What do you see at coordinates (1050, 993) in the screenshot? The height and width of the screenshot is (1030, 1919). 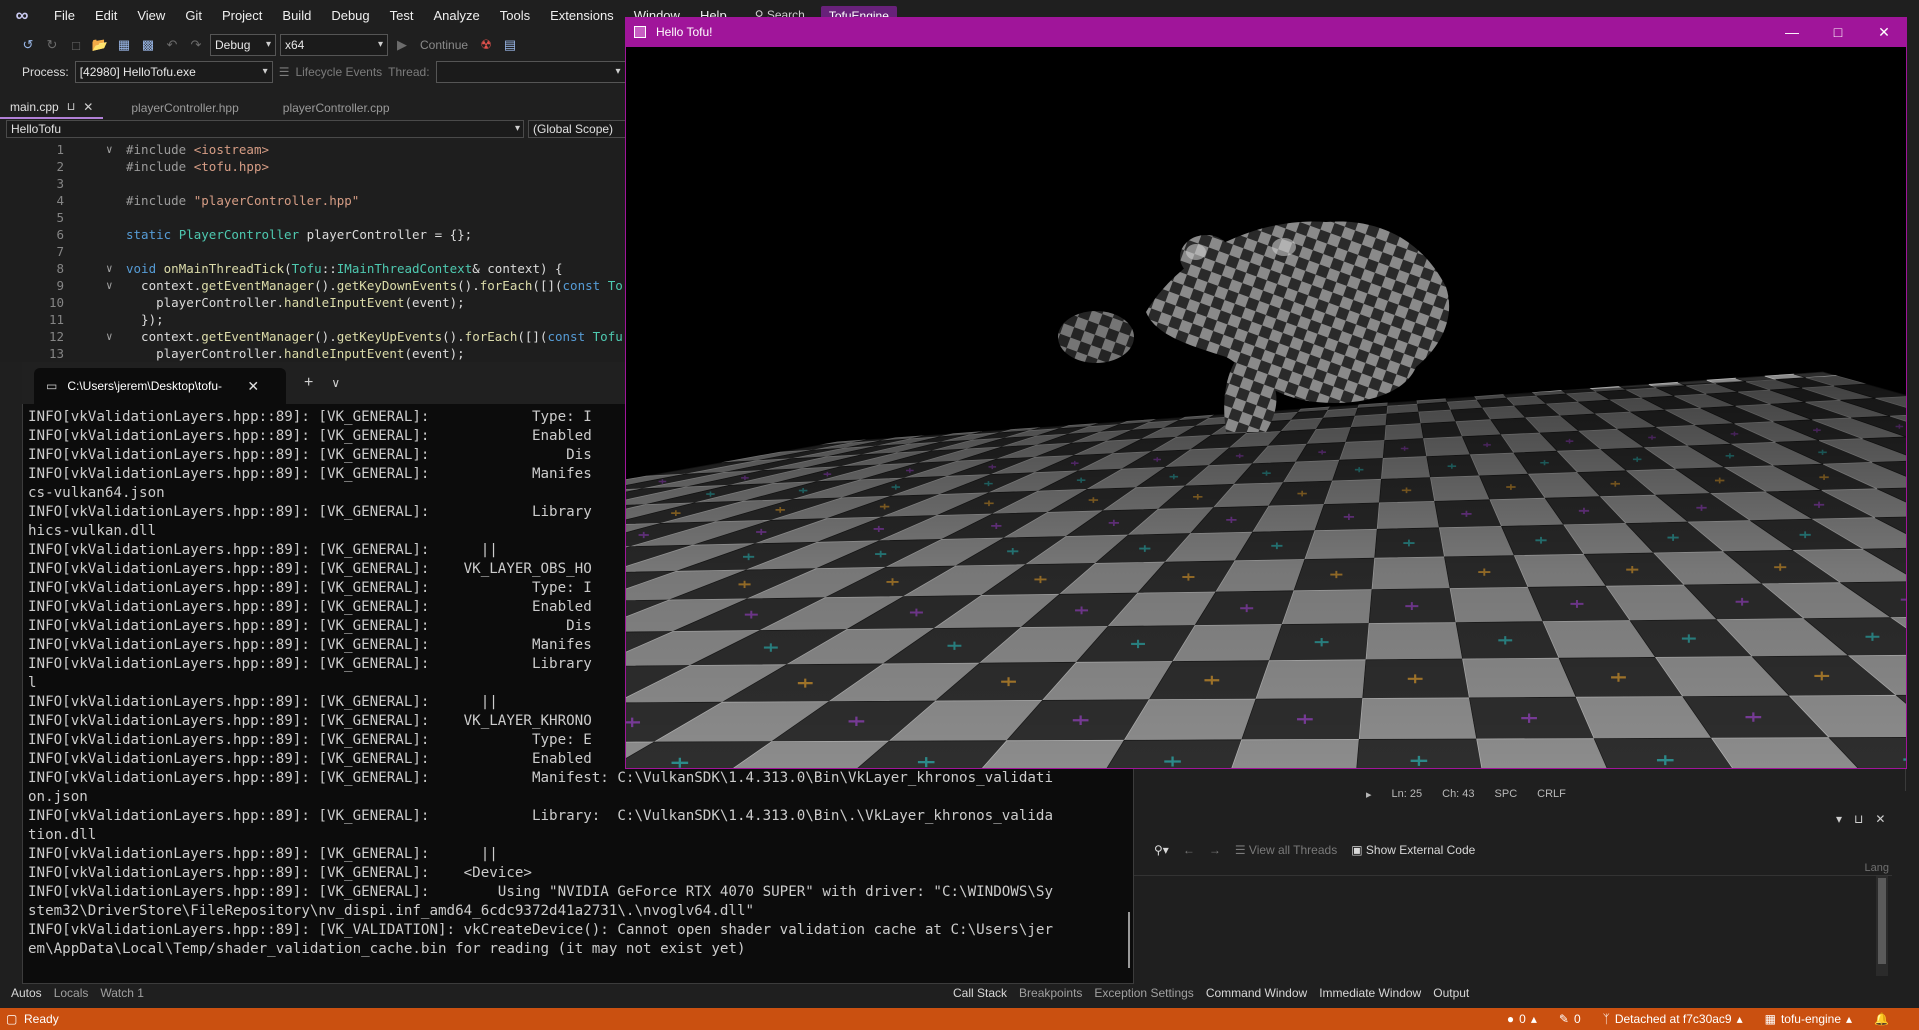 I see `tab-breakpoints: Breakpoints` at bounding box center [1050, 993].